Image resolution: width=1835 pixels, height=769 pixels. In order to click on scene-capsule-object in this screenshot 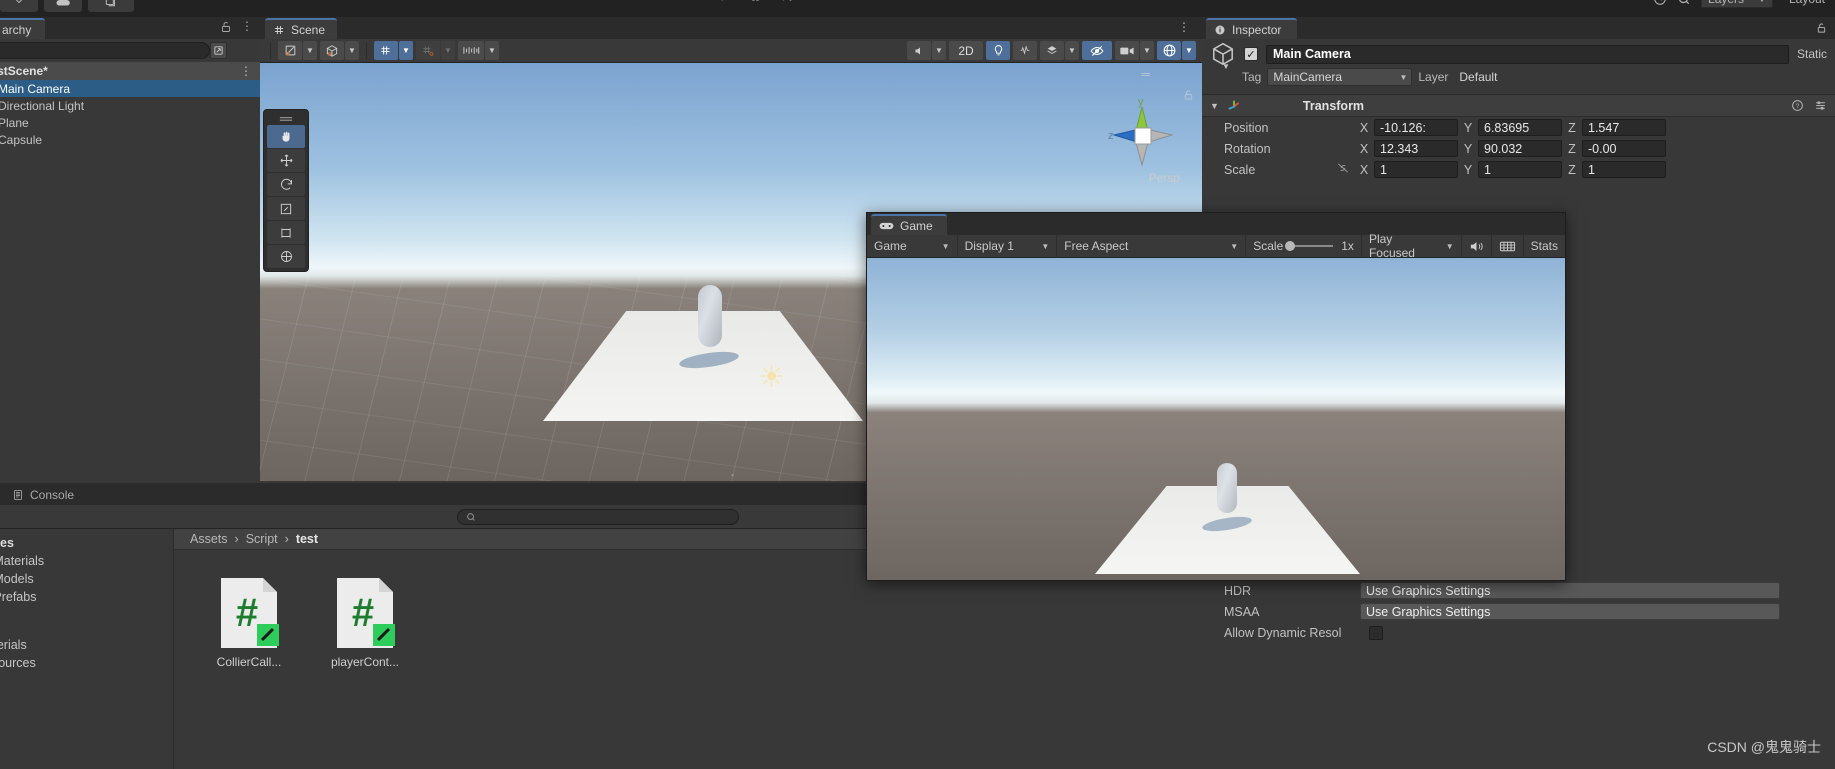, I will do `click(710, 316)`.